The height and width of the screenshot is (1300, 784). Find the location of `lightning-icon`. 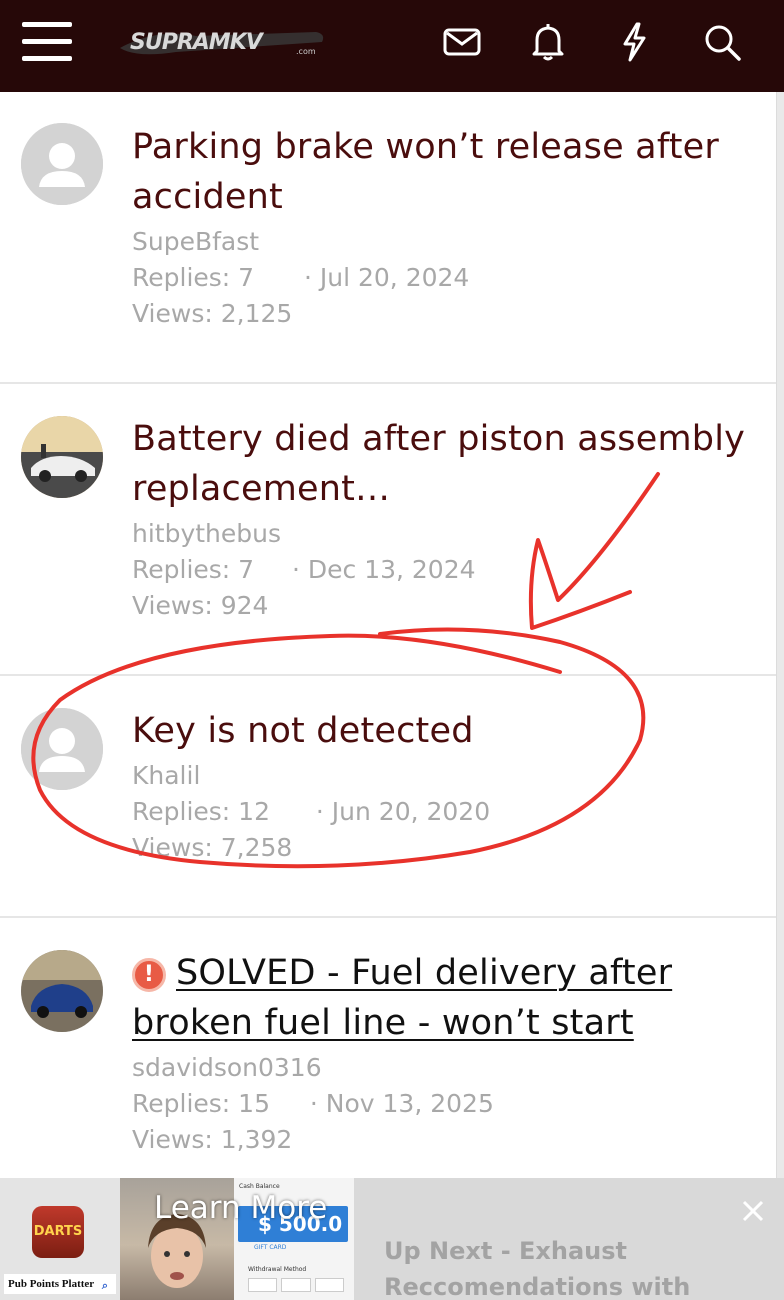

lightning-icon is located at coordinates (634, 42).